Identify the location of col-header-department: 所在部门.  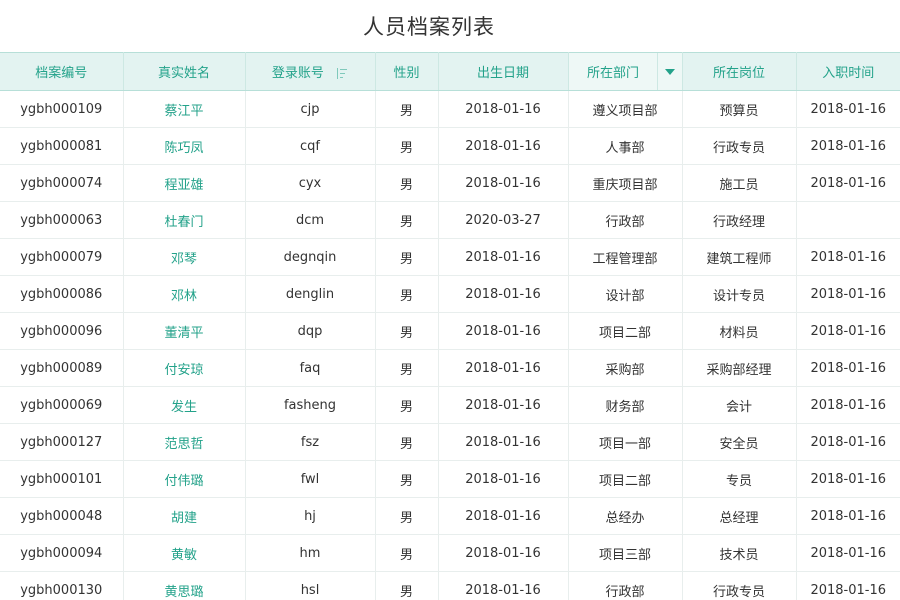
(625, 71).